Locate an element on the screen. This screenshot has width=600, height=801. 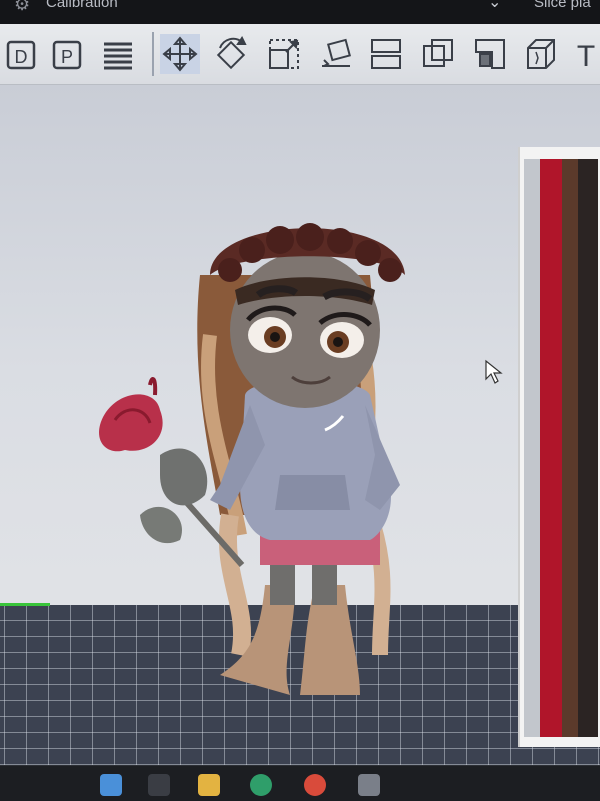
window-title: Calibration is located at coordinates (82, 5).